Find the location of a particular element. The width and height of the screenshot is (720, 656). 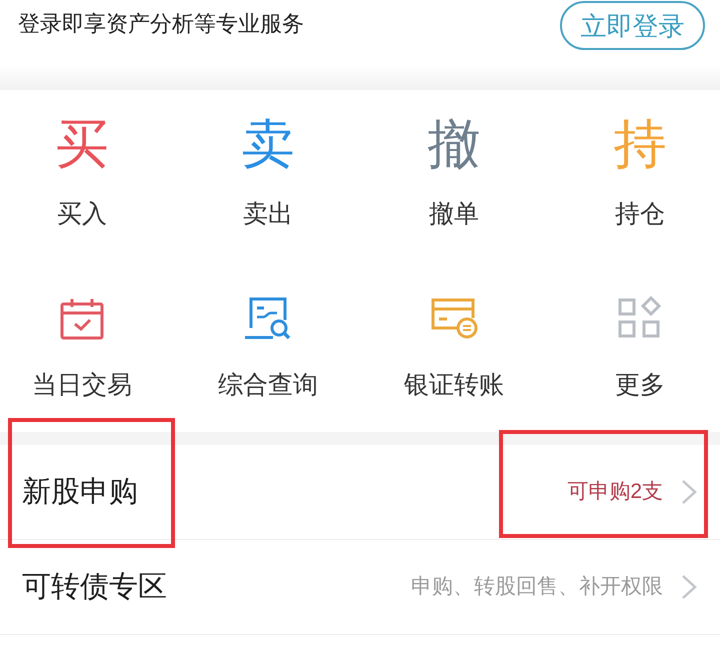

row-detail: 申购、转股回售、补开权限 is located at coordinates (537, 587).